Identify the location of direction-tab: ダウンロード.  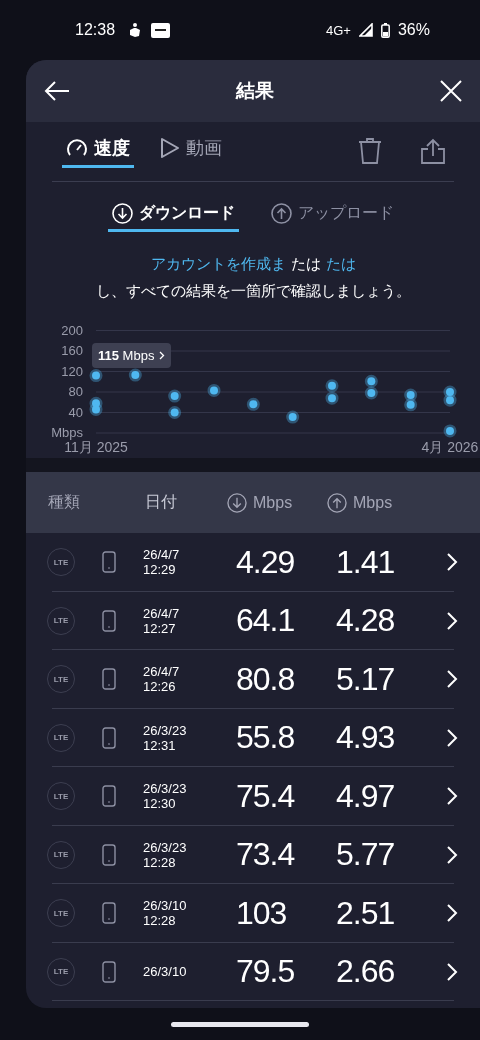
(173, 216).